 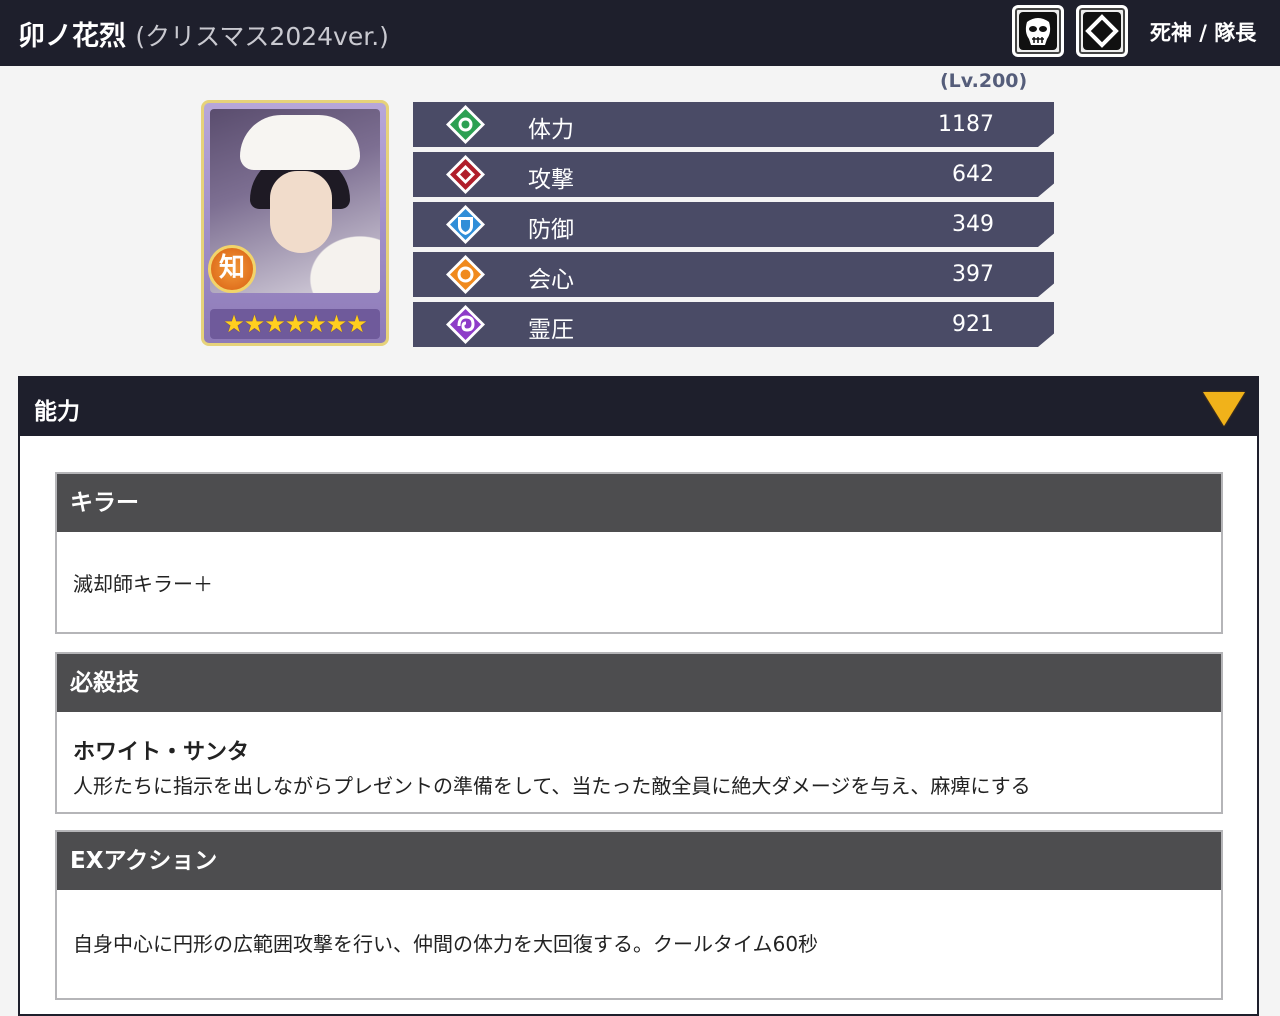 What do you see at coordinates (551, 180) in the screenshot?
I see `stat-label: 攻撃` at bounding box center [551, 180].